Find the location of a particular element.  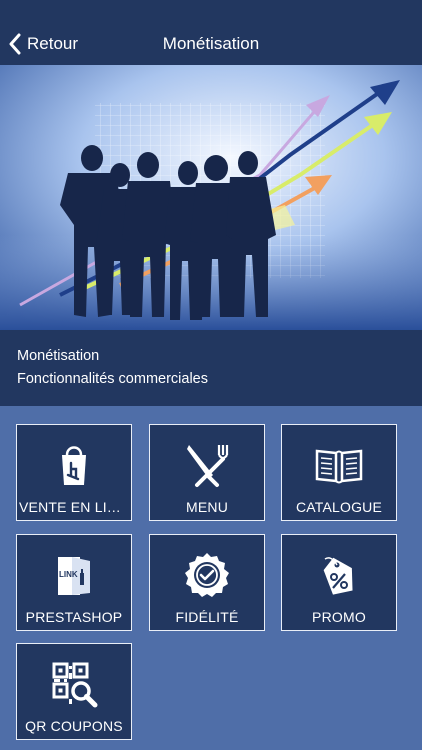

info-subtitle: Fonctionnalités commerciales is located at coordinates (112, 379).